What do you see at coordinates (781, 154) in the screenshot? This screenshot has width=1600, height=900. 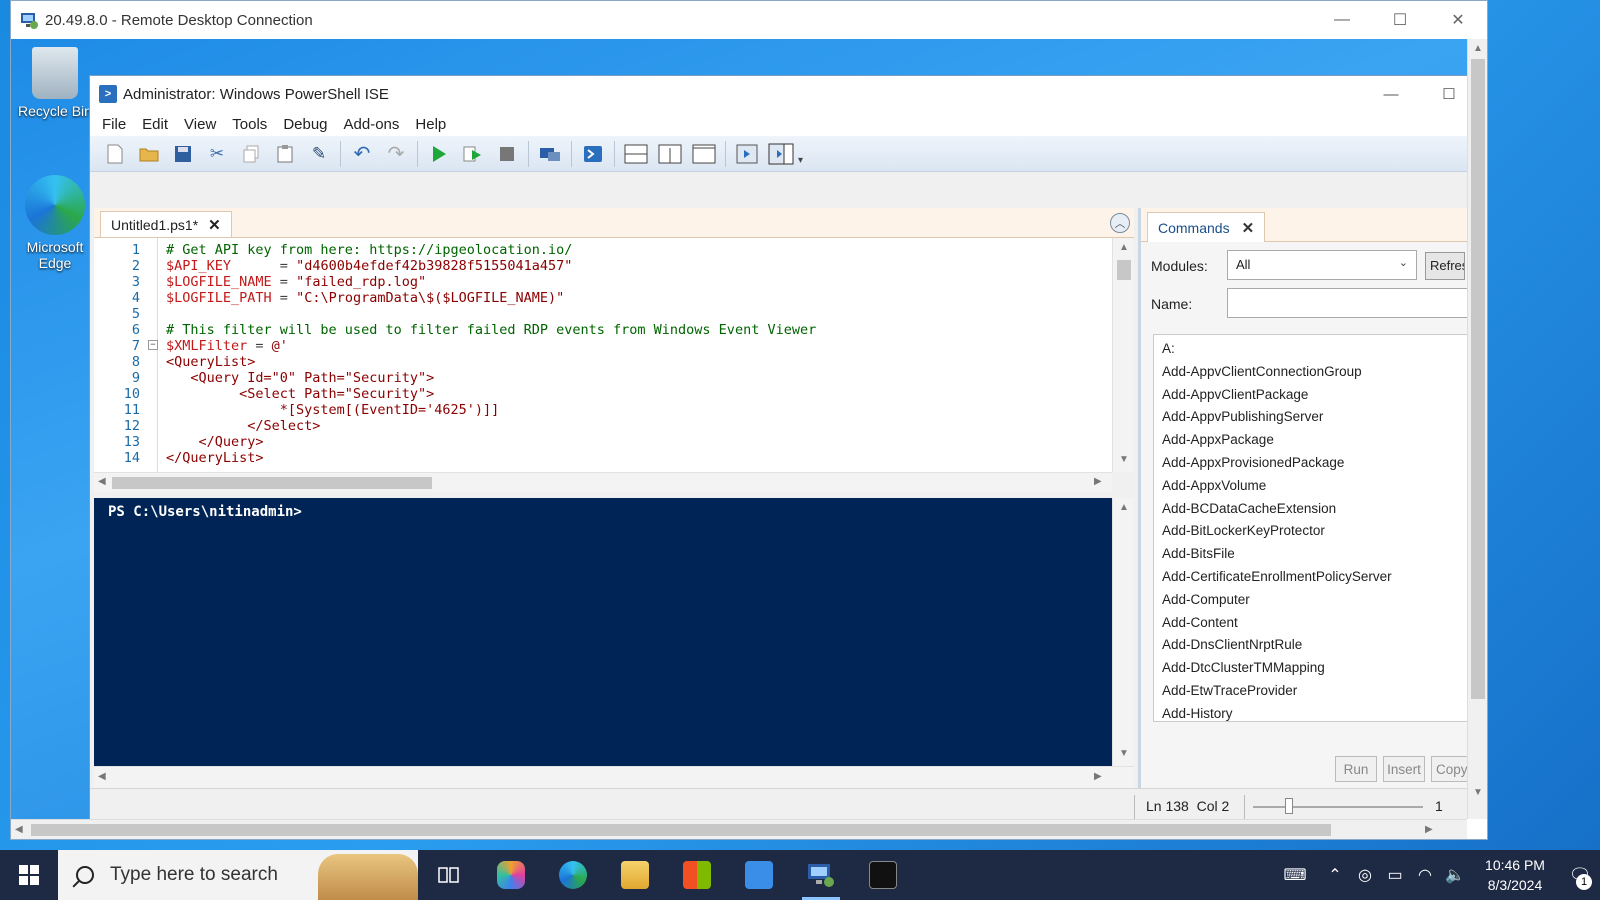 I see `show-commands-icon` at bounding box center [781, 154].